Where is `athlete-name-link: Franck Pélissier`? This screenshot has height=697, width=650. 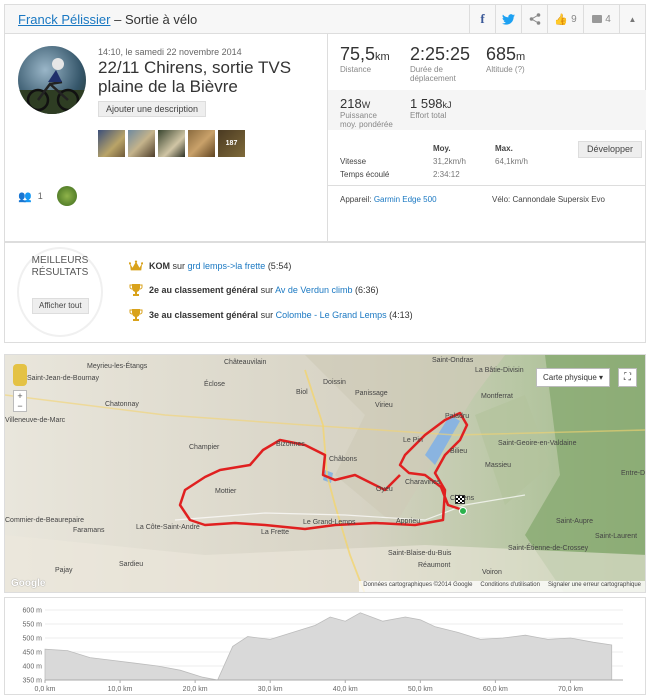 athlete-name-link: Franck Pélissier is located at coordinates (64, 19).